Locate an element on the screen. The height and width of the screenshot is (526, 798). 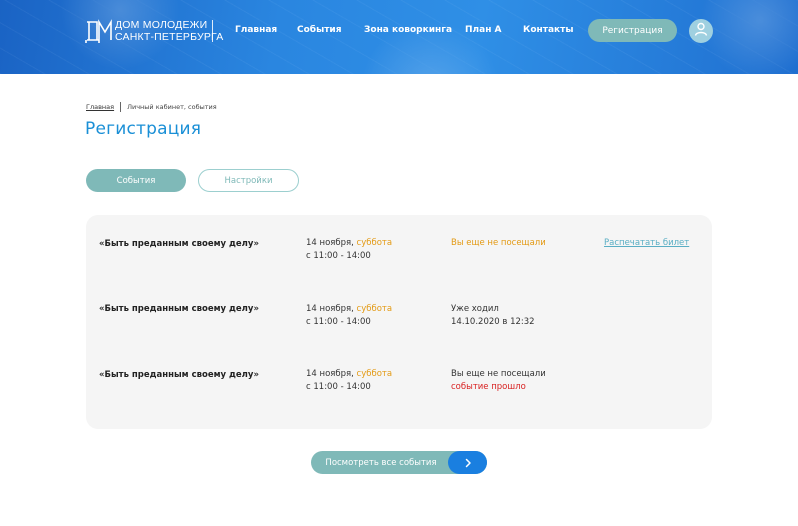
breadcrumb: Главная Личный кабинет, события is located at coordinates (151, 106).